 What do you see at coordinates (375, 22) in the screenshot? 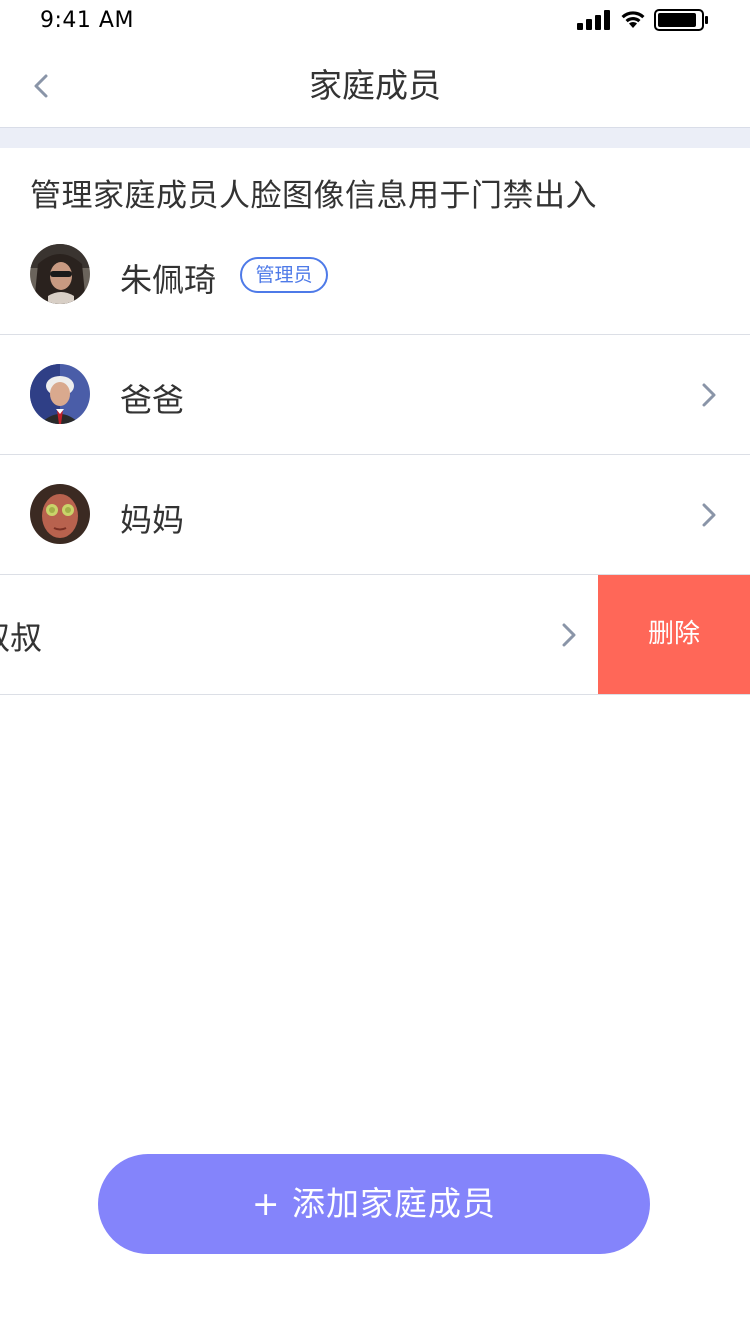
I see `status-bar: 9:41 AM` at bounding box center [375, 22].